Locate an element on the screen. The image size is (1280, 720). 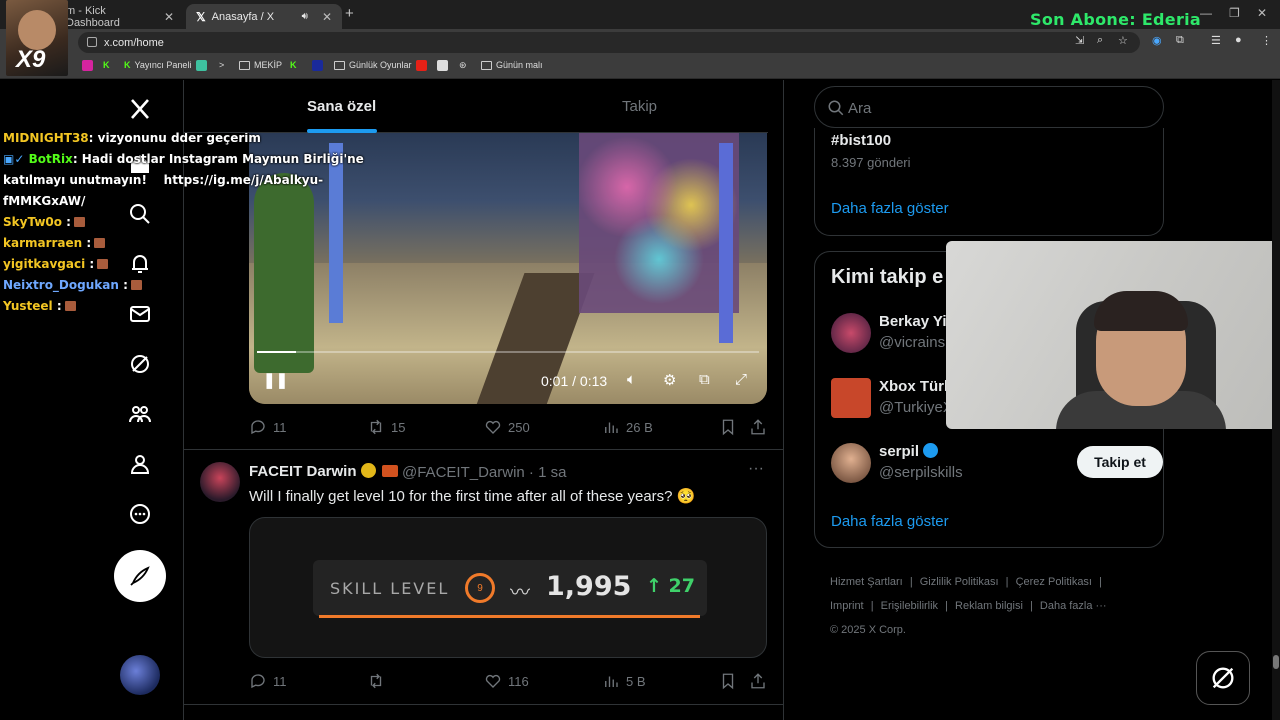
bookmark-kick2-icon: K is located at coordinates (293, 65).